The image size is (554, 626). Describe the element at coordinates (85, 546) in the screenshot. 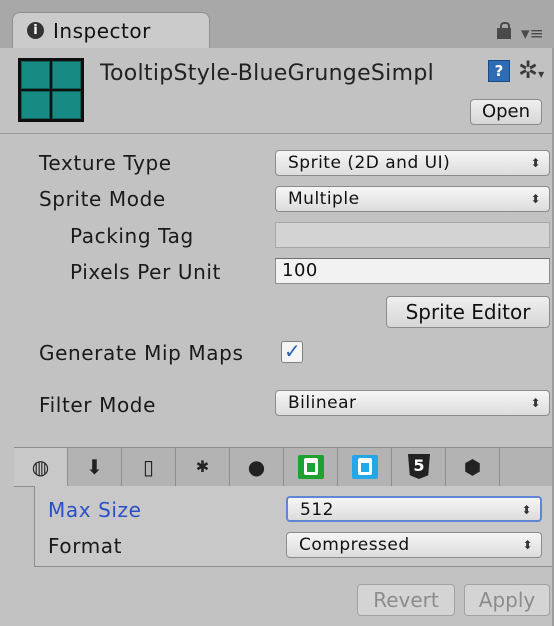

I see `format-label: Format` at that location.